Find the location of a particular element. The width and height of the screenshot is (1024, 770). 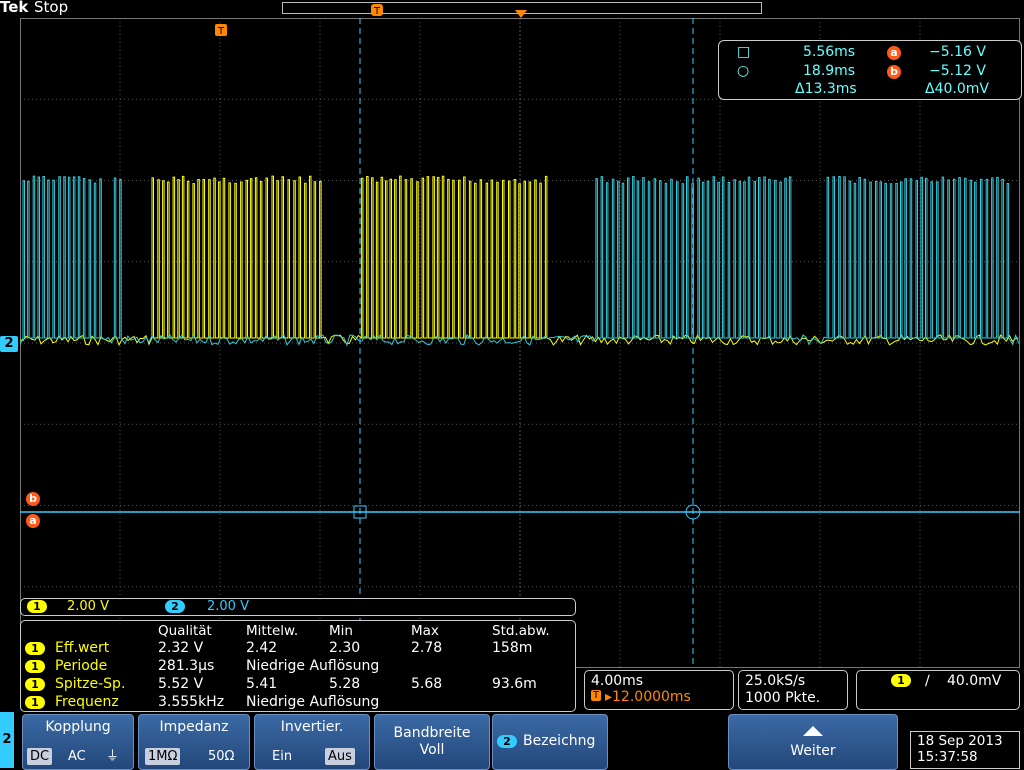

col-header: Std.abw. is located at coordinates (521, 631).